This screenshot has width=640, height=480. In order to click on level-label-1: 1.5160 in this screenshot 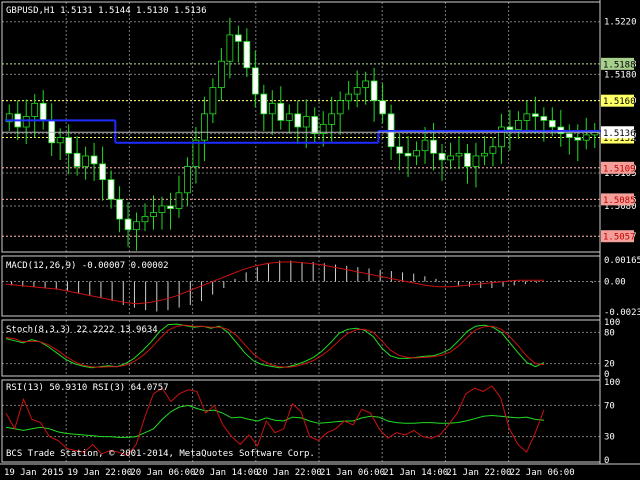, I will do `click(619, 102)`.